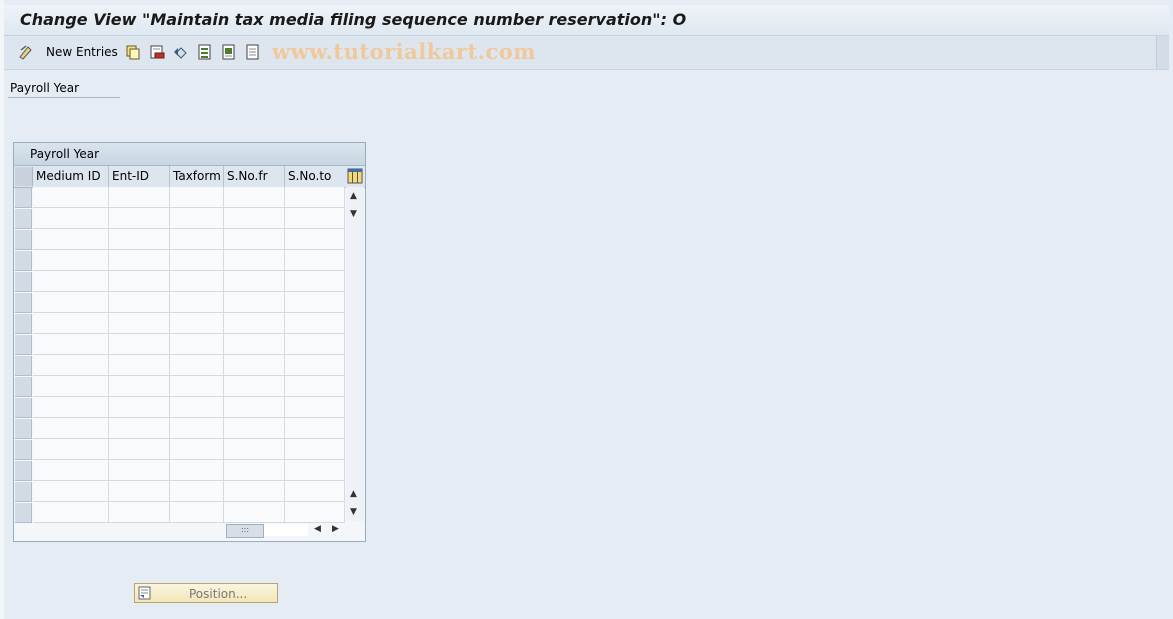 The image size is (1173, 619). I want to click on select-all-icon, so click(205, 52).